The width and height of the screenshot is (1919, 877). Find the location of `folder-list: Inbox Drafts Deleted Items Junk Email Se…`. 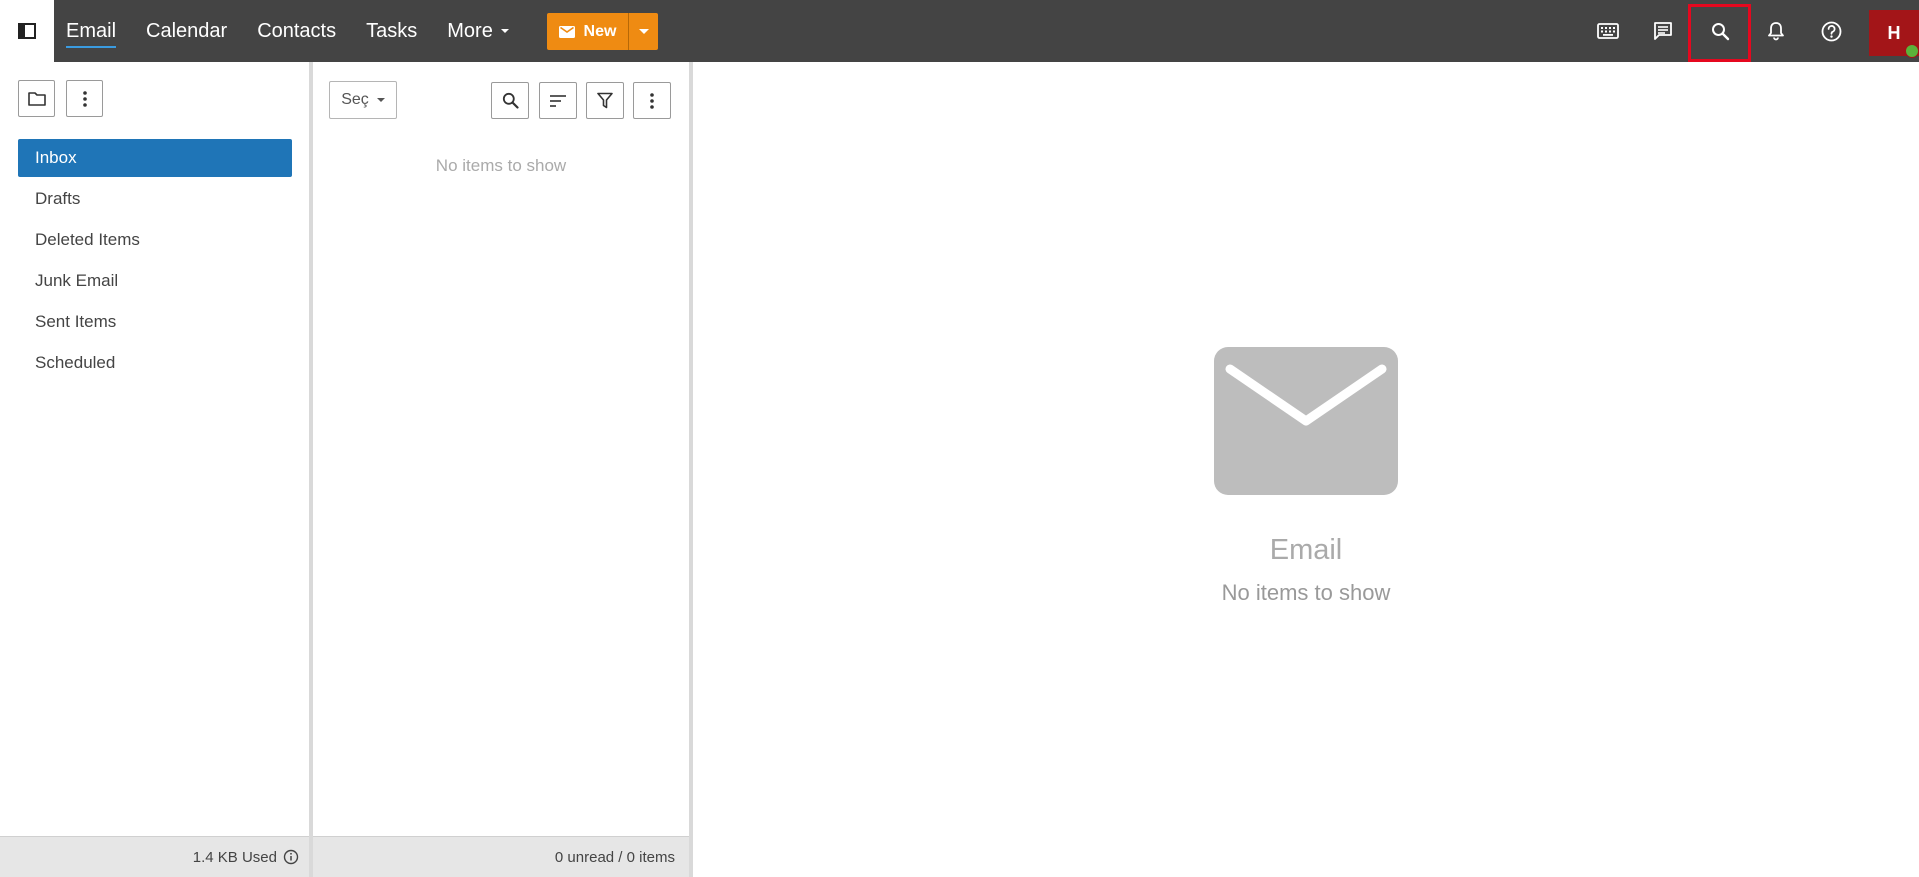

folder-list: Inbox Drafts Deleted Items Junk Email Se… is located at coordinates (155, 262).